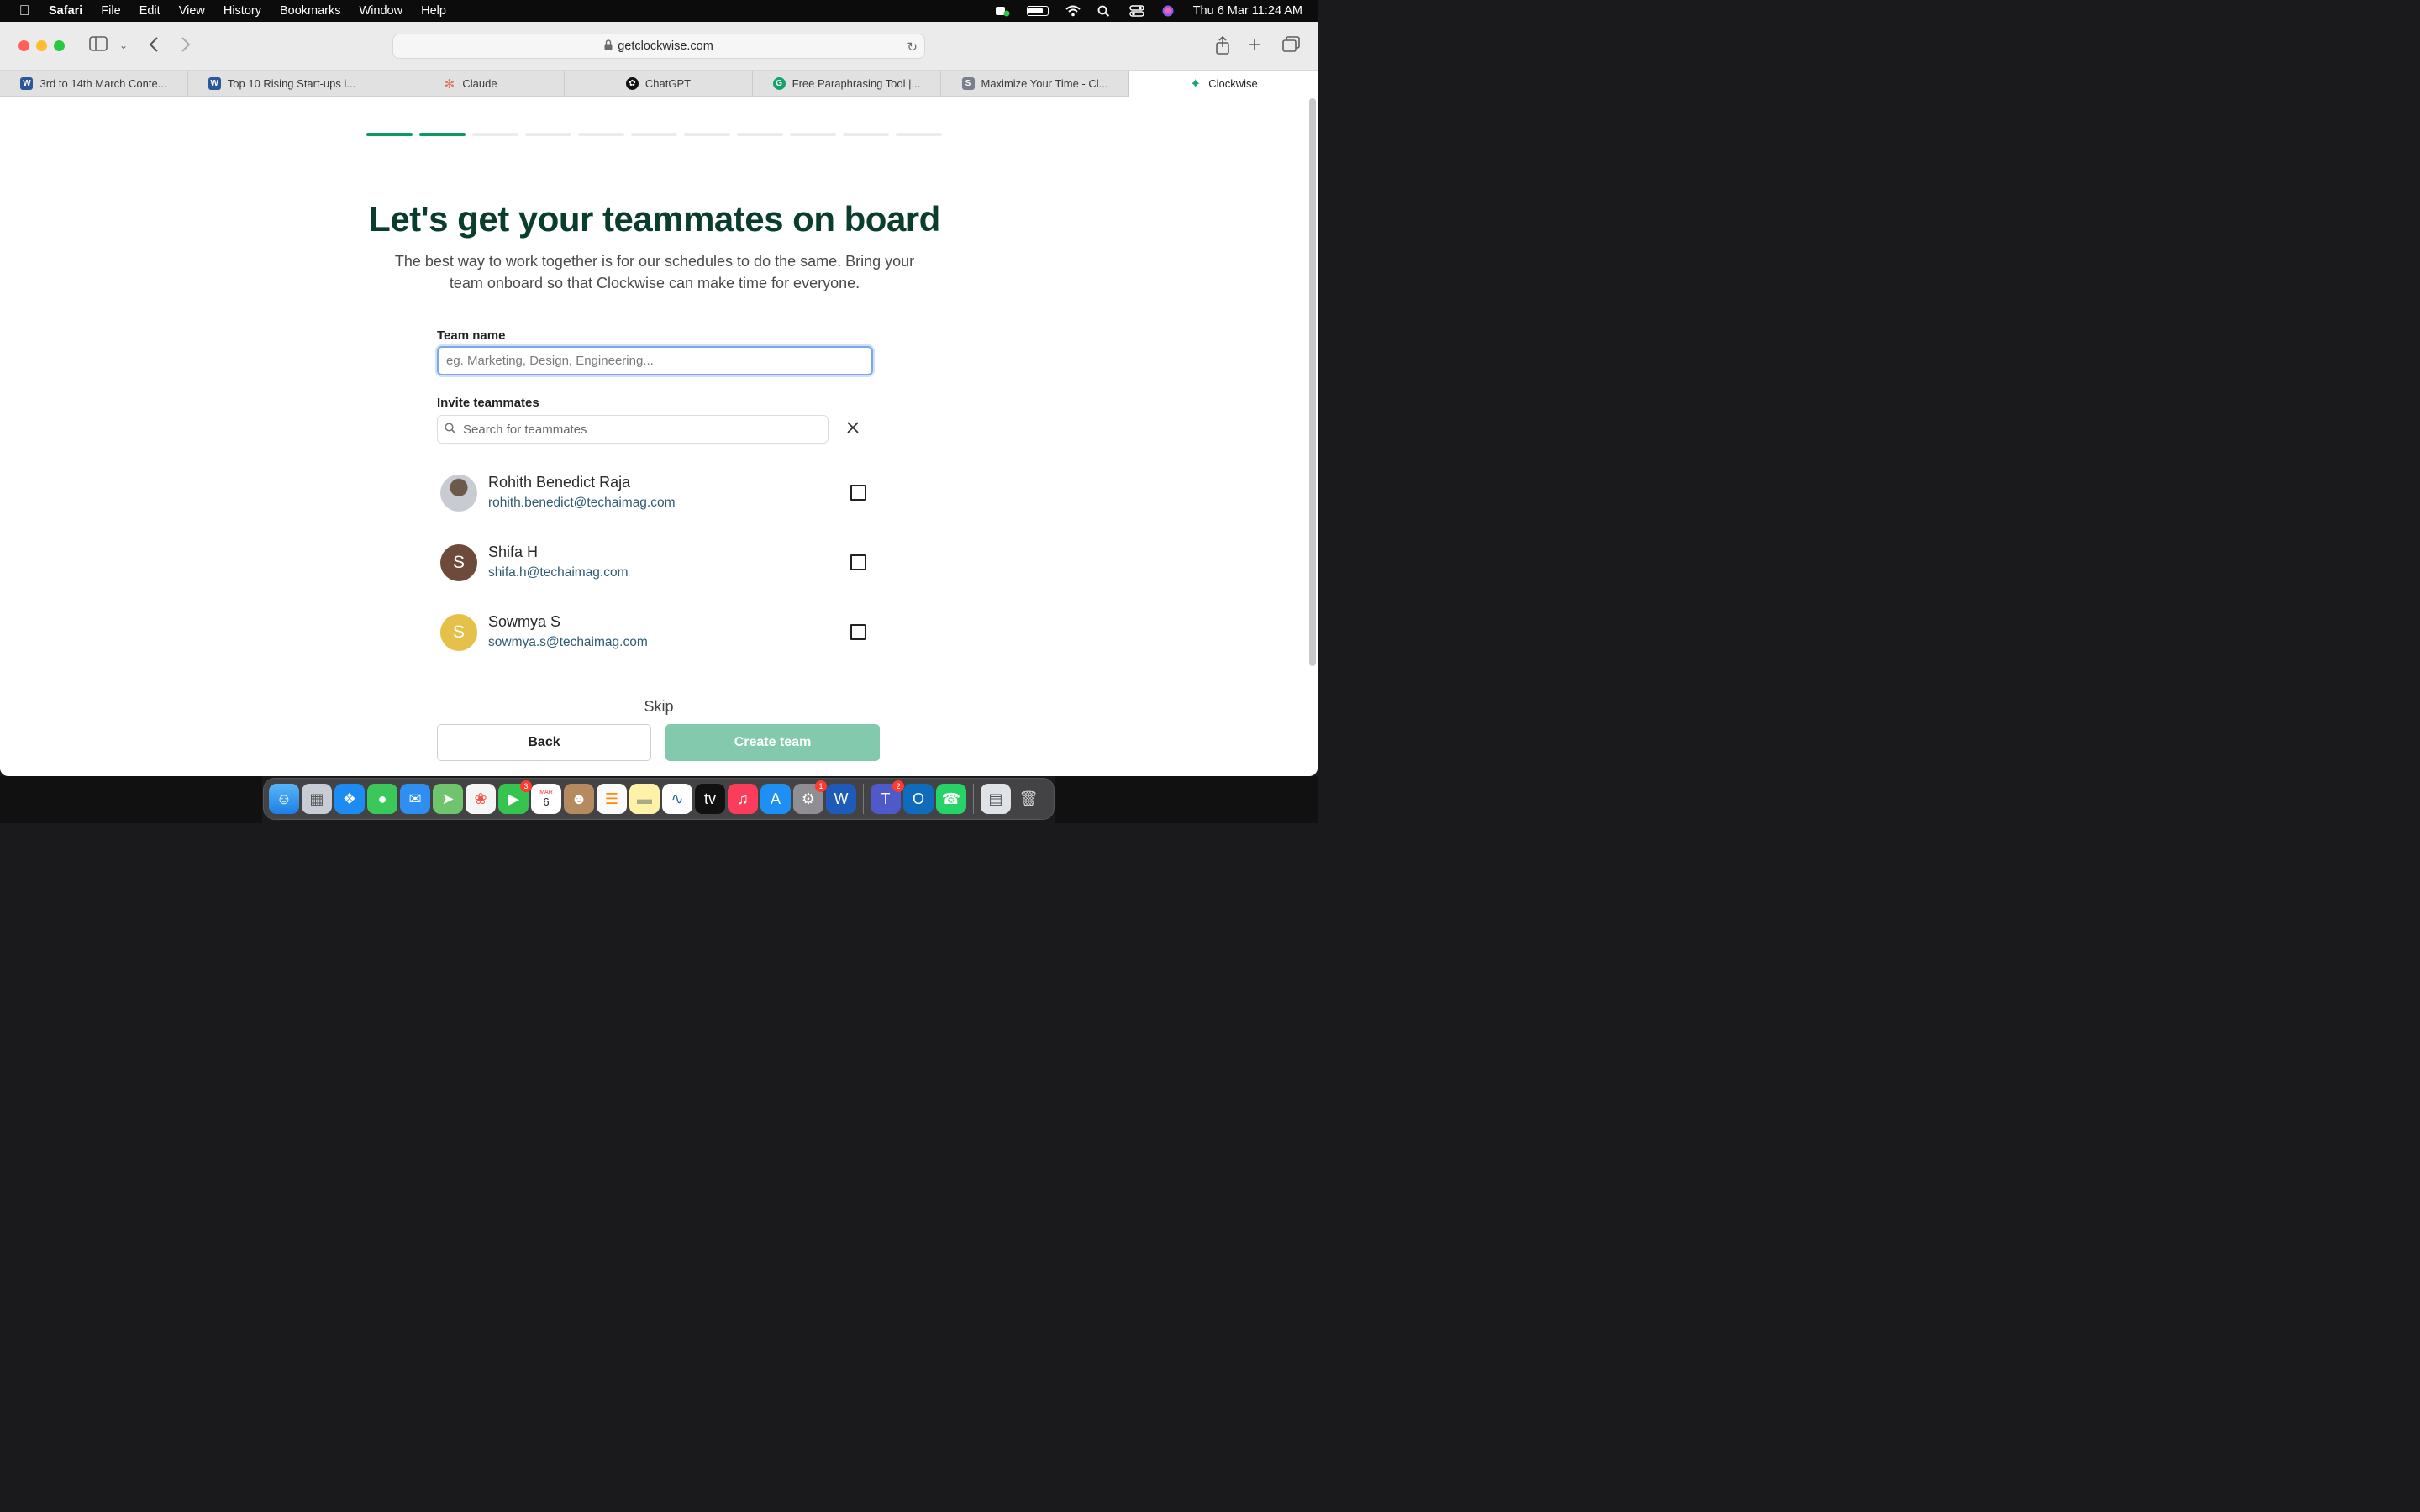  What do you see at coordinates (448, 799) in the screenshot?
I see `maps-icon: ➤` at bounding box center [448, 799].